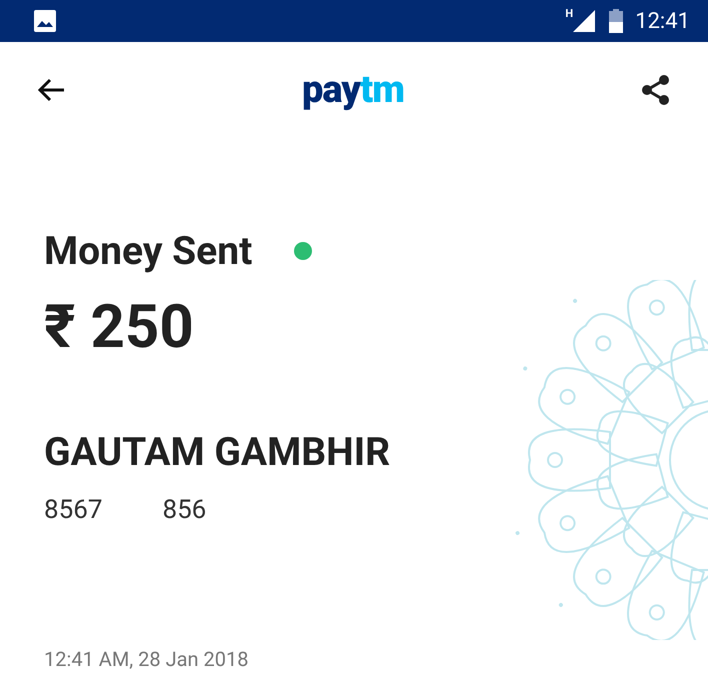 The width and height of the screenshot is (708, 688). I want to click on phone-number: 856, so click(184, 510).